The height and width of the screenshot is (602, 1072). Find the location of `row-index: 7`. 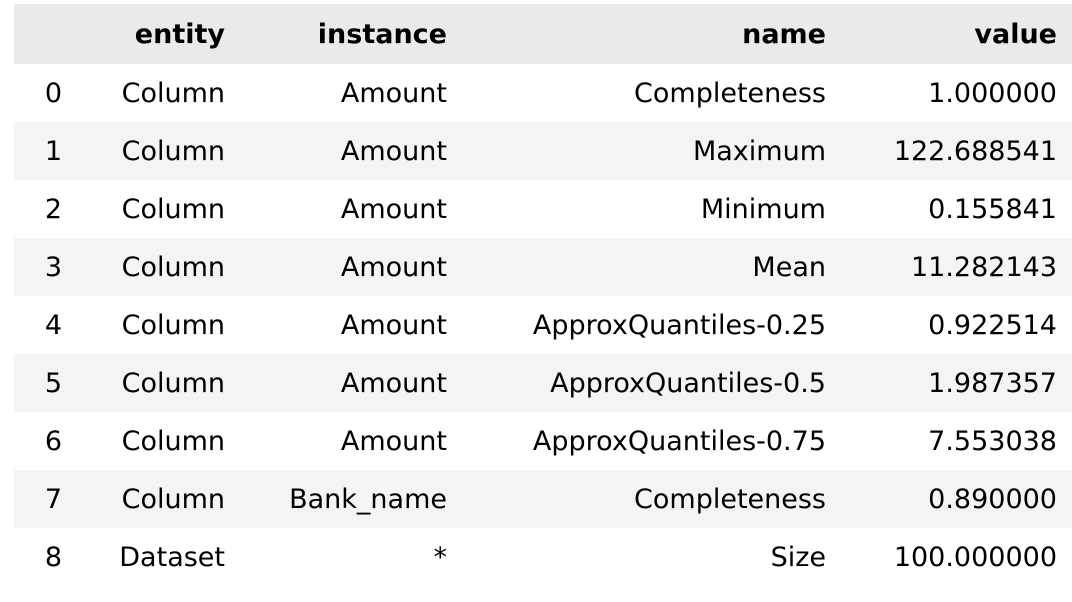

row-index: 7 is located at coordinates (53, 499).